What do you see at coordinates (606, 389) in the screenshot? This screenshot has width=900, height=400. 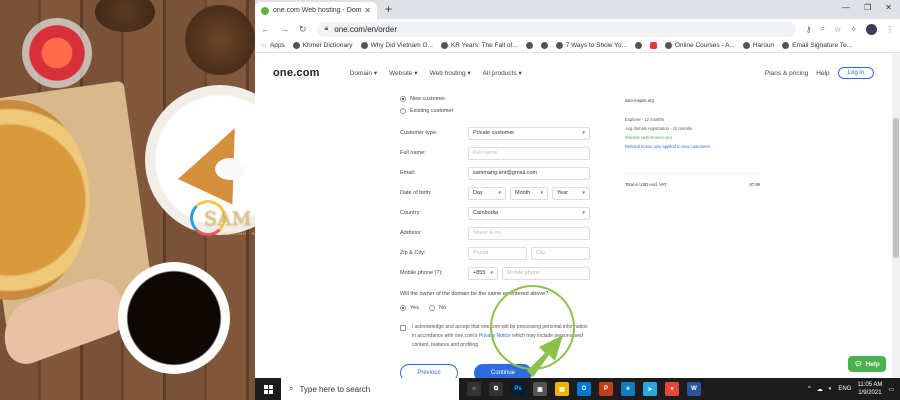 I see `powerpoint-icon: P` at bounding box center [606, 389].